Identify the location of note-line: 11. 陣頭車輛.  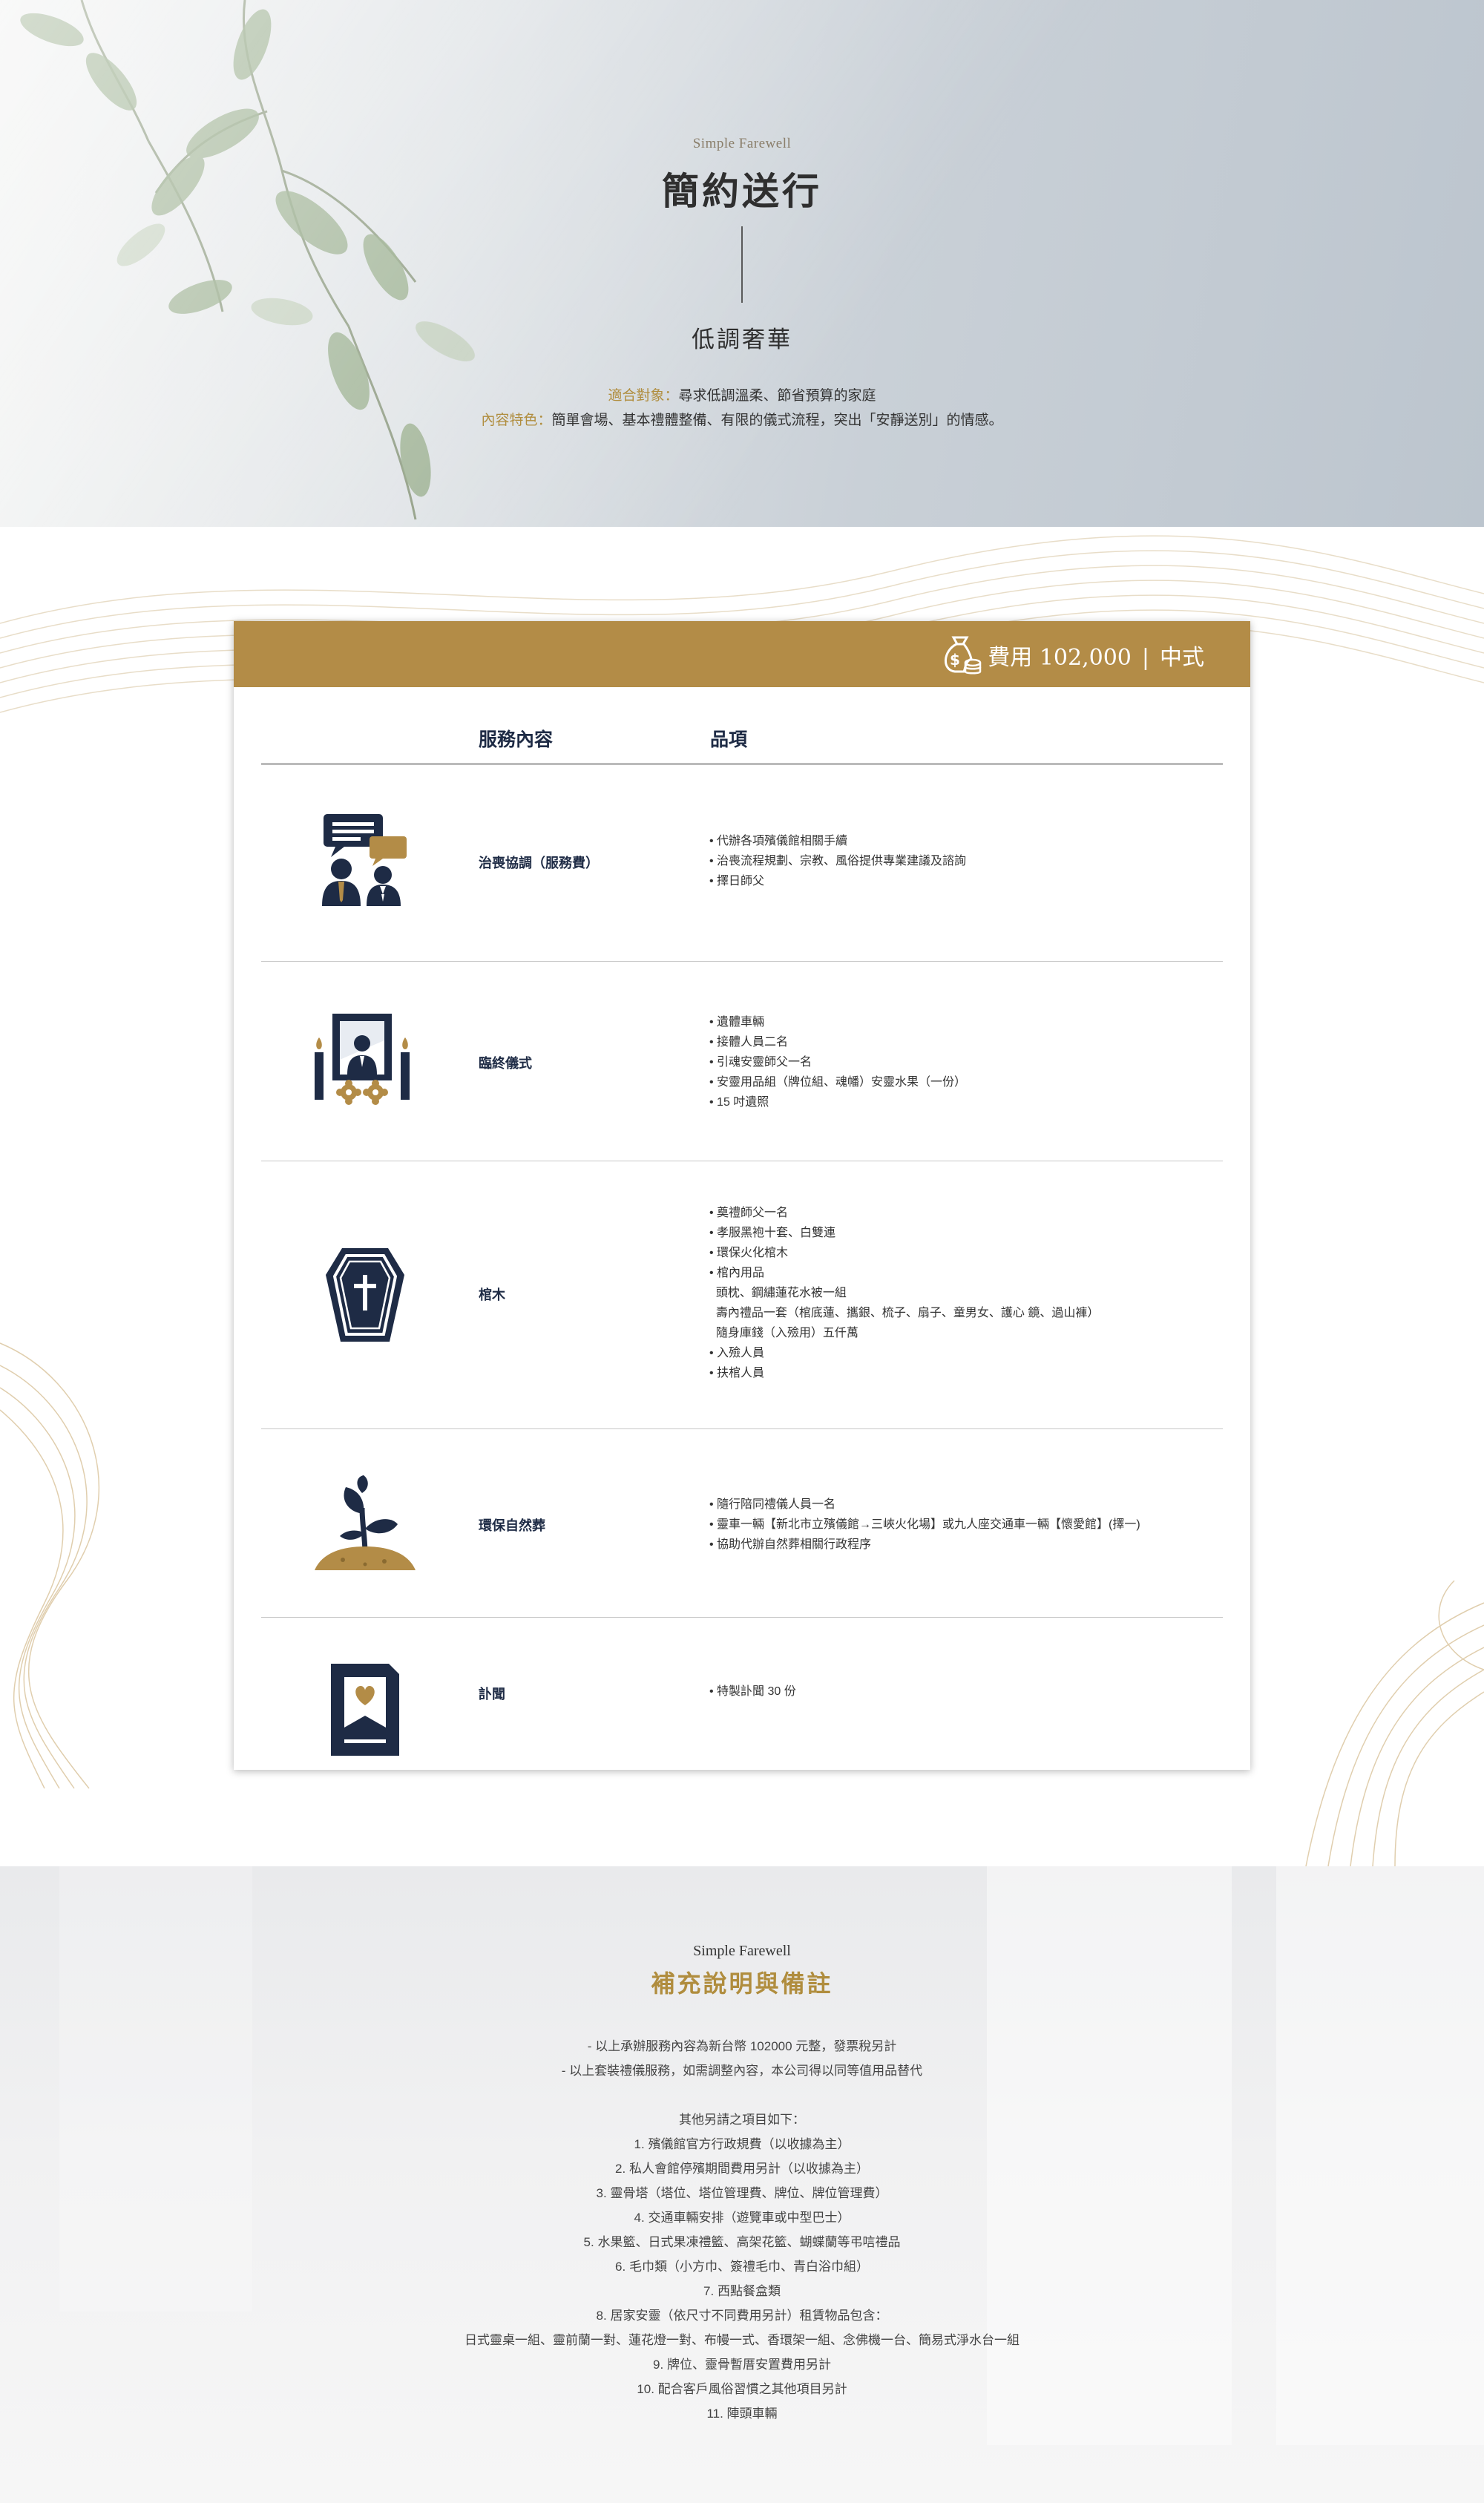
(742, 2414).